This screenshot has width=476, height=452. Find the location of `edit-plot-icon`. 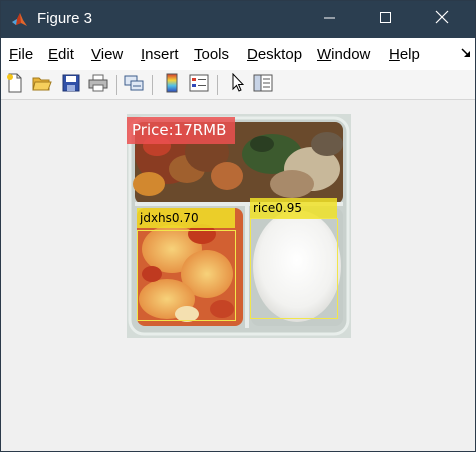

edit-plot-icon is located at coordinates (237, 85).